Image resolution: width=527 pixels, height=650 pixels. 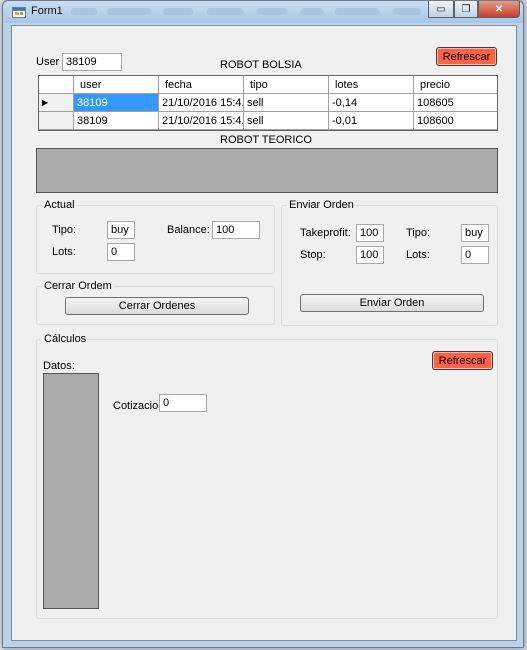 What do you see at coordinates (392, 303) in the screenshot?
I see `enviar-orden-button: Enviar Orden` at bounding box center [392, 303].